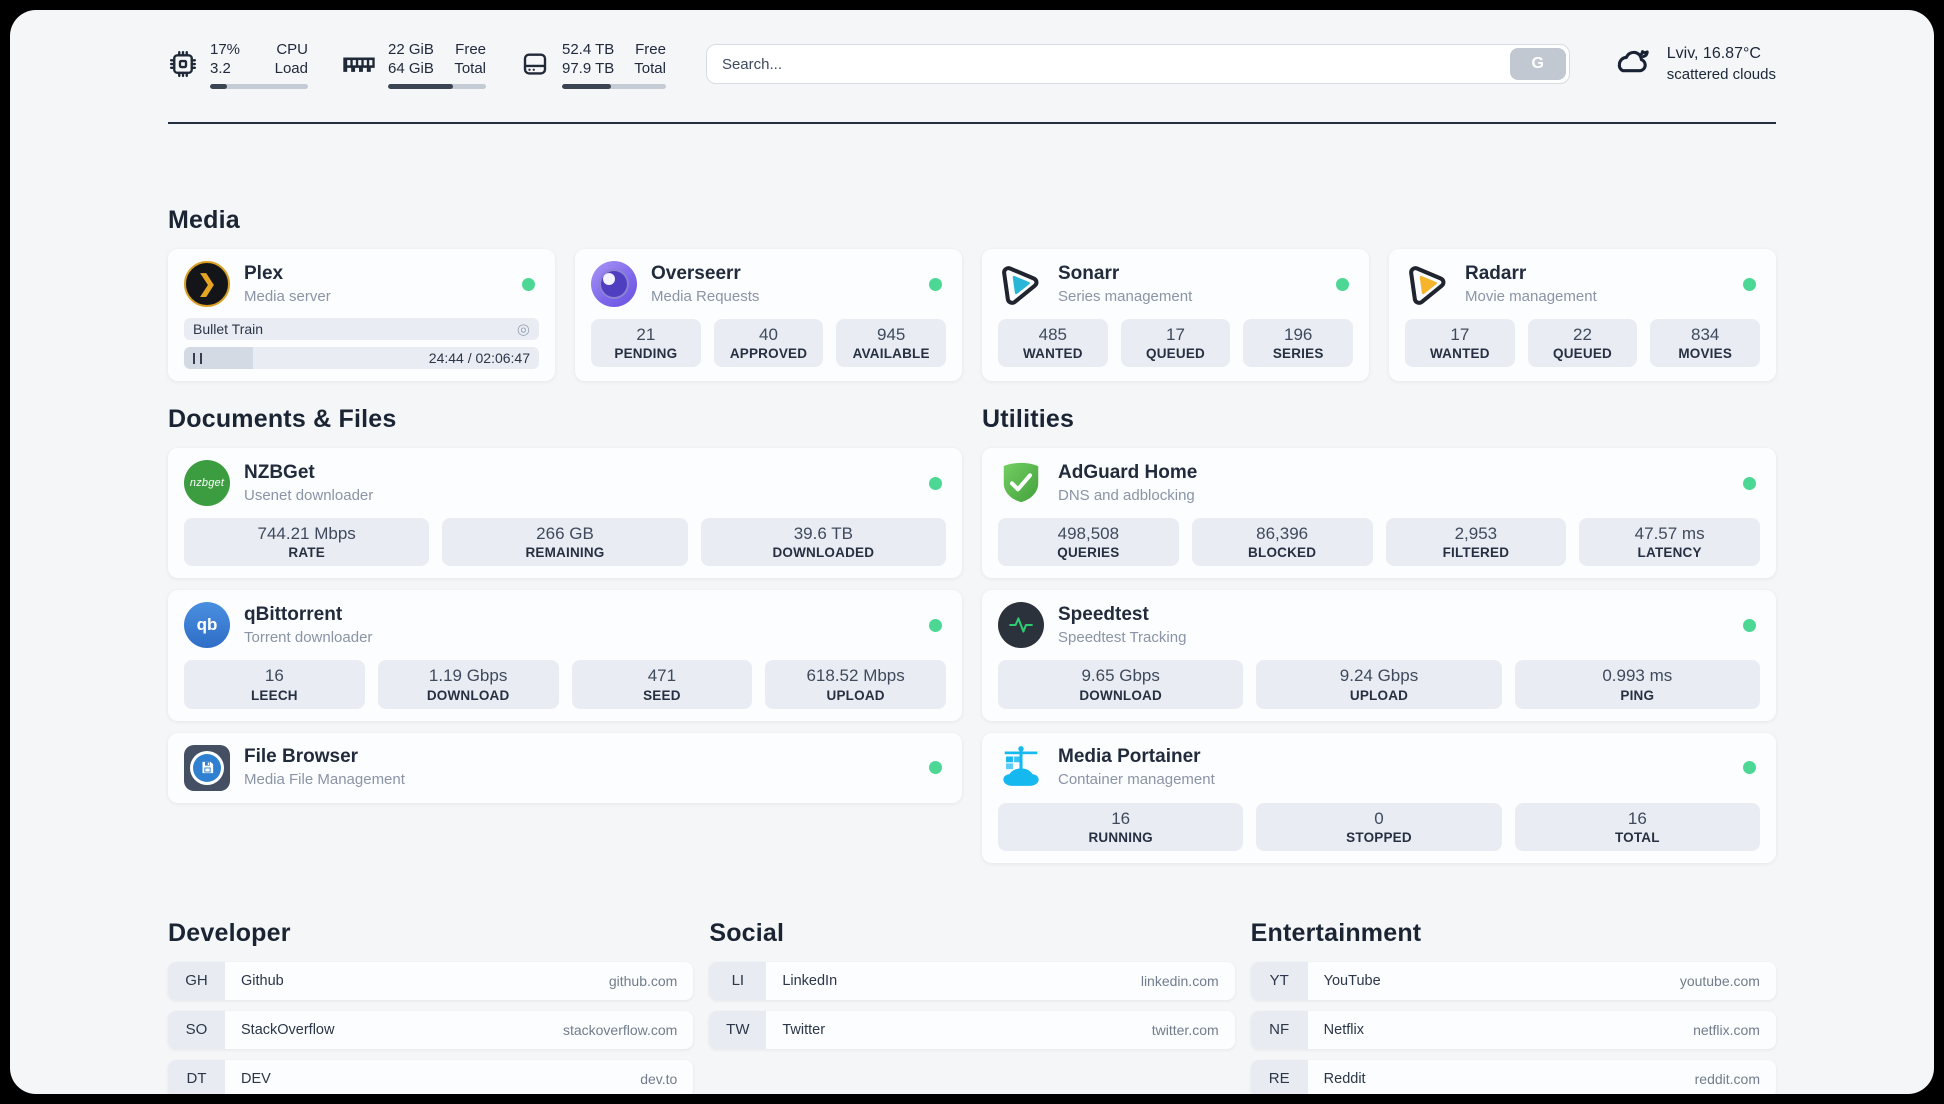 Image resolution: width=1944 pixels, height=1104 pixels. Describe the element at coordinates (1344, 1078) in the screenshot. I see `bookmark-name: Reddit` at that location.